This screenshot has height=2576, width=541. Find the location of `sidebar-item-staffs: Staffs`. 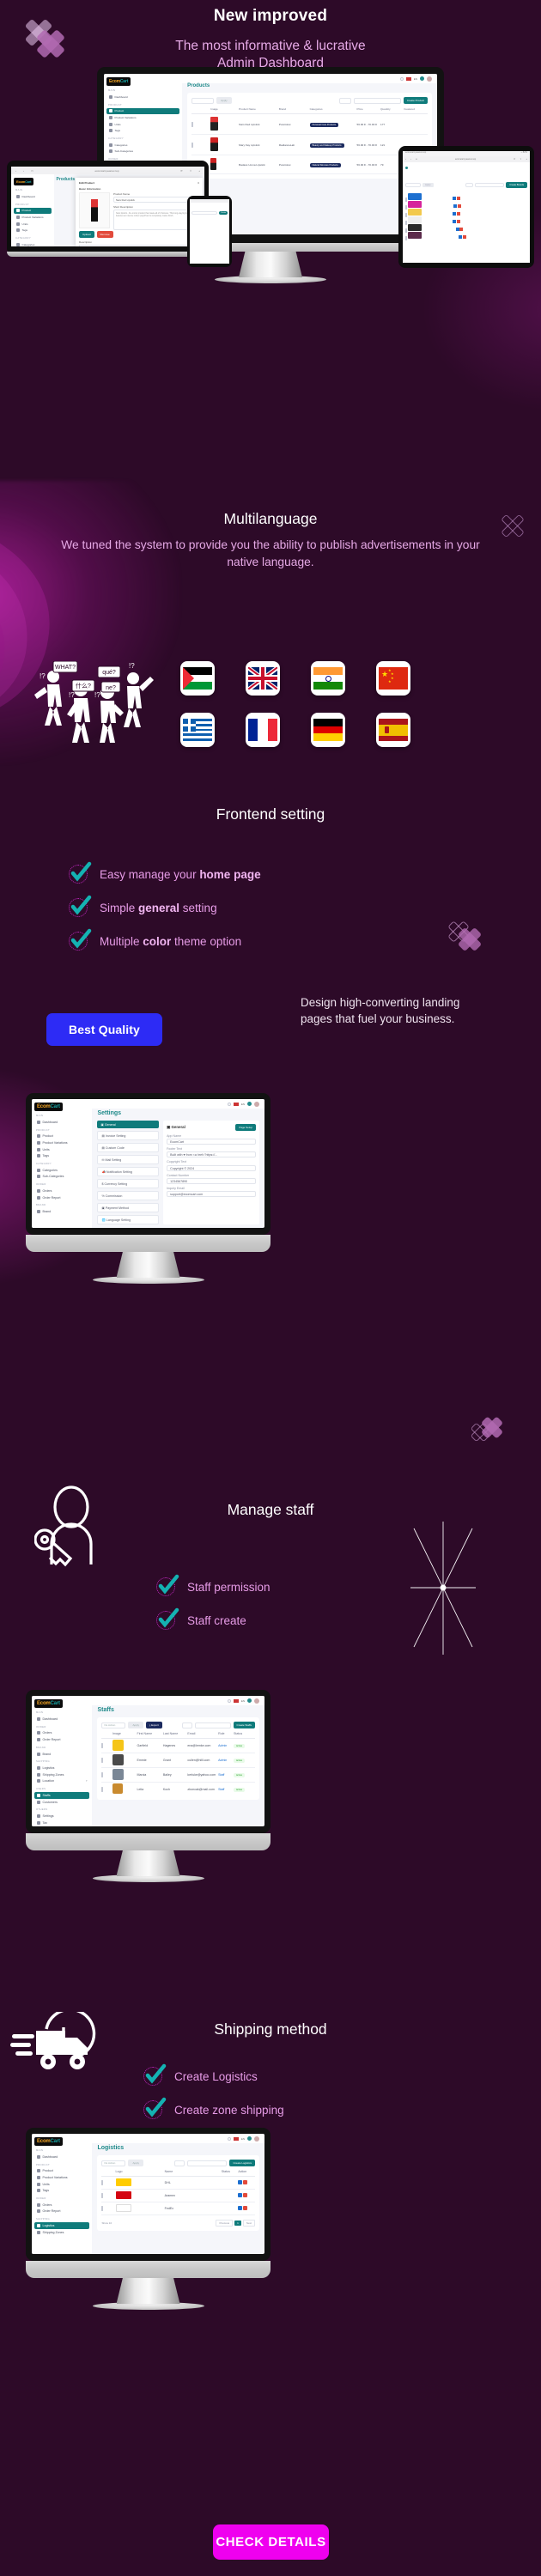

sidebar-item-staffs: Staffs is located at coordinates (62, 1795).